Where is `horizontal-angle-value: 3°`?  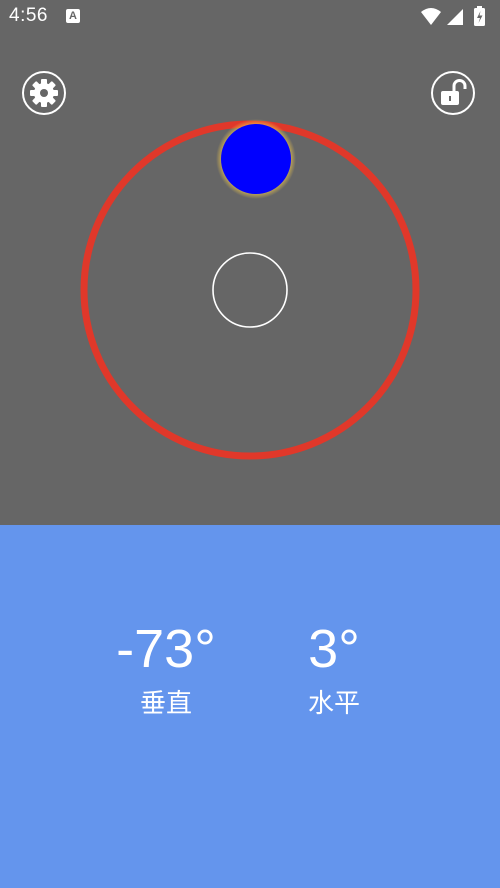 horizontal-angle-value: 3° is located at coordinates (334, 649).